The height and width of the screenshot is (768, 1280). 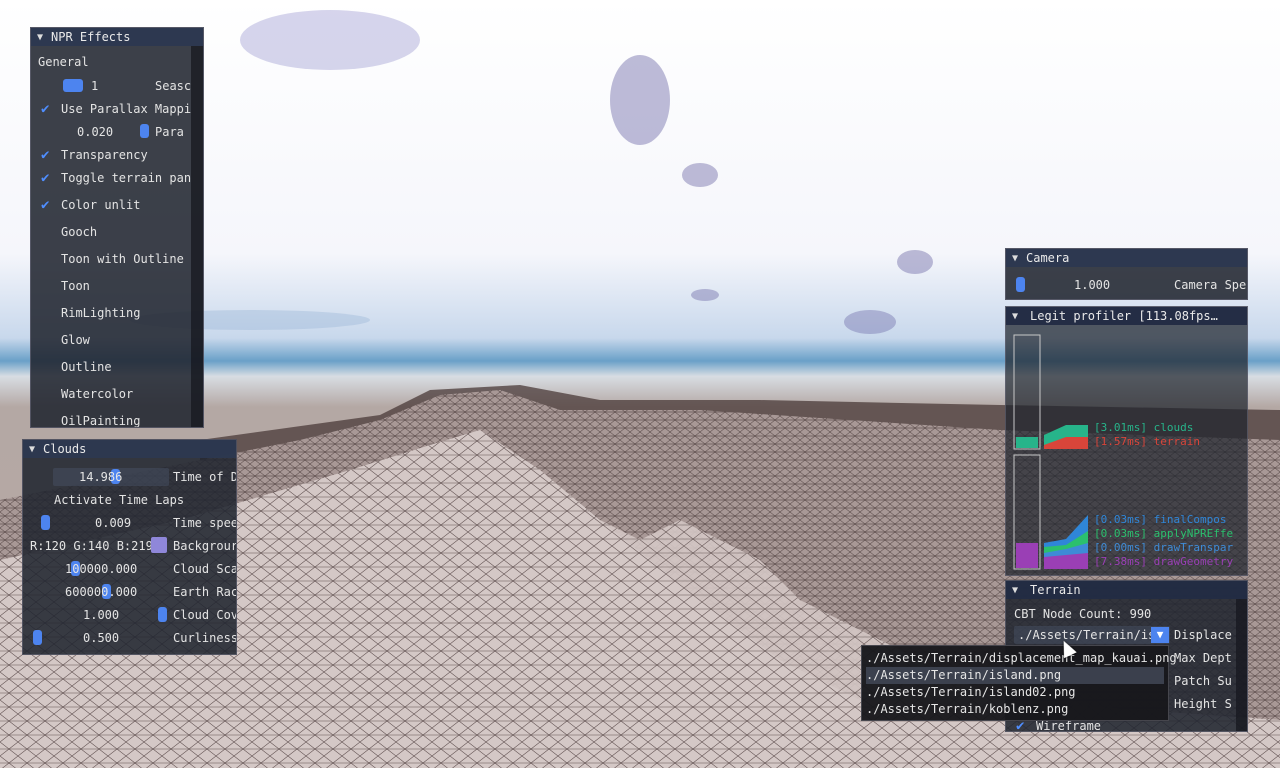 I want to click on radio-glow: Glow, so click(x=75, y=340).